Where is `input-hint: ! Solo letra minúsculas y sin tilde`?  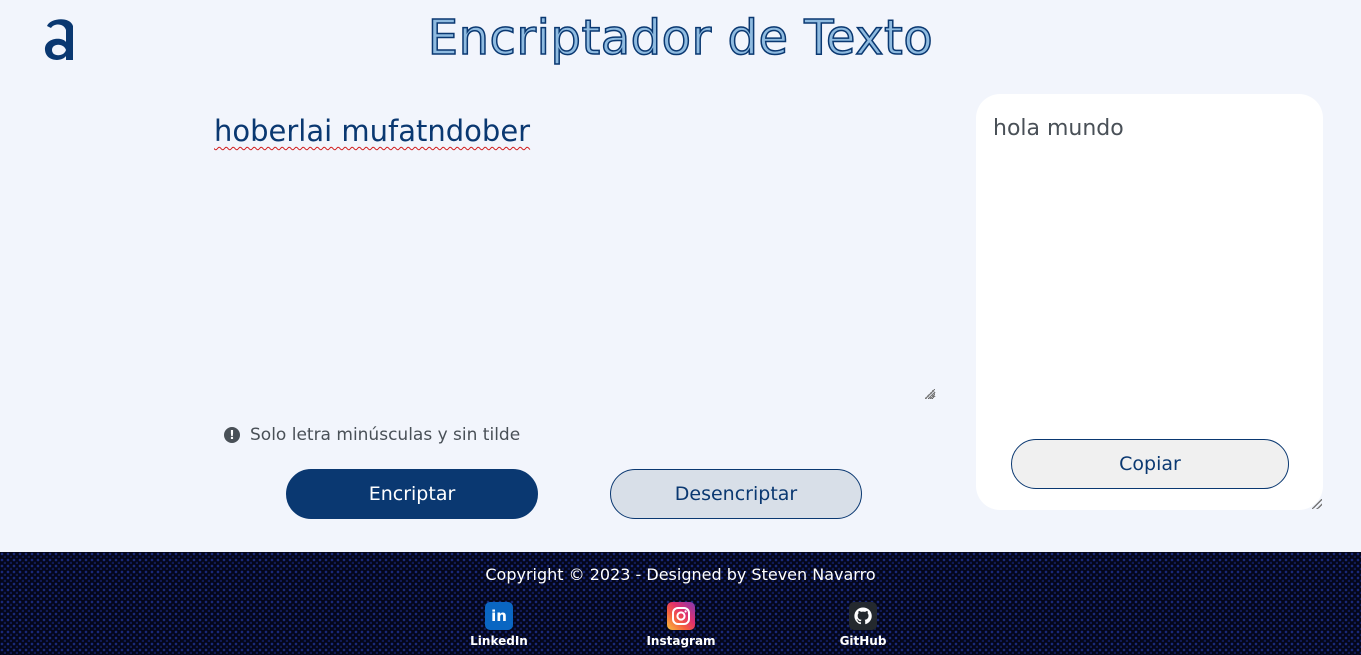
input-hint: ! Solo letra minúsculas y sin tilde is located at coordinates (372, 435).